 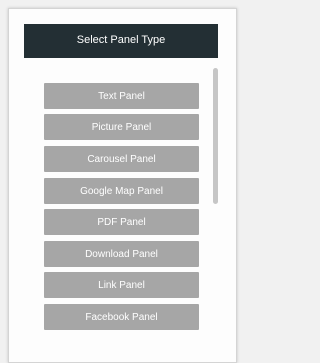 I want to click on panel-type-download-button: Download Panel, so click(x=121, y=254).